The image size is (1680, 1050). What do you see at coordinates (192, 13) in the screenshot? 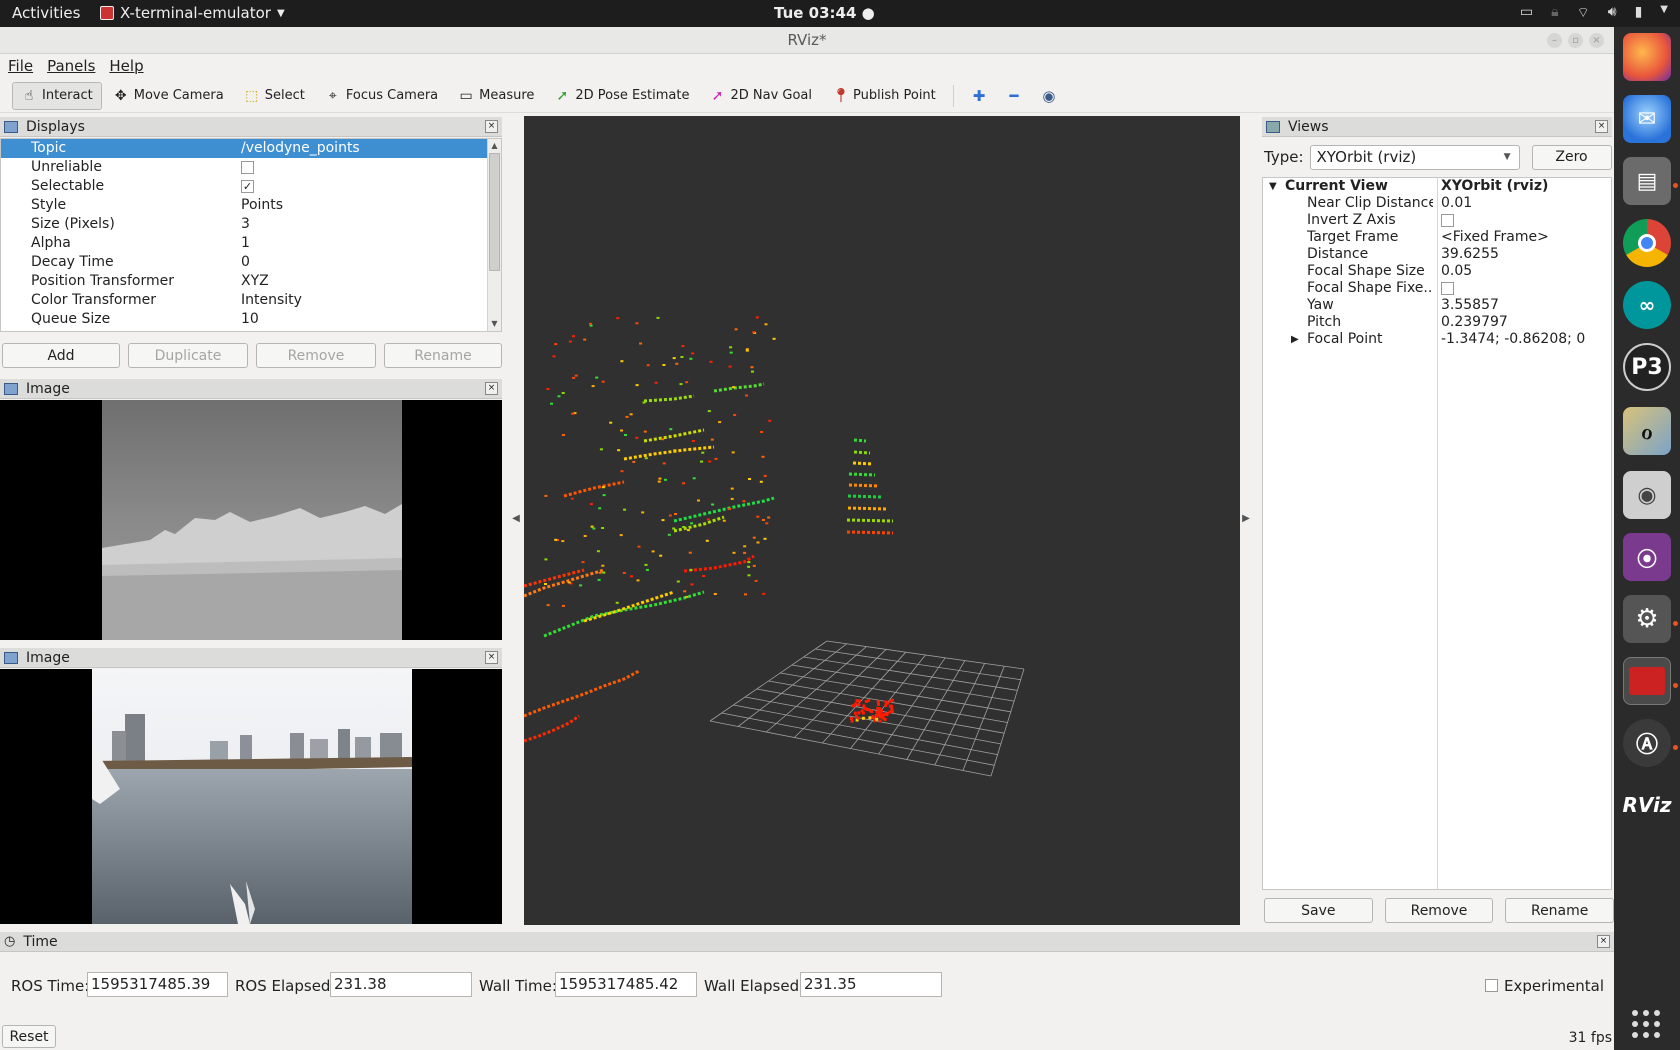
I see `app-menu: X-terminal-emulator ▼` at bounding box center [192, 13].